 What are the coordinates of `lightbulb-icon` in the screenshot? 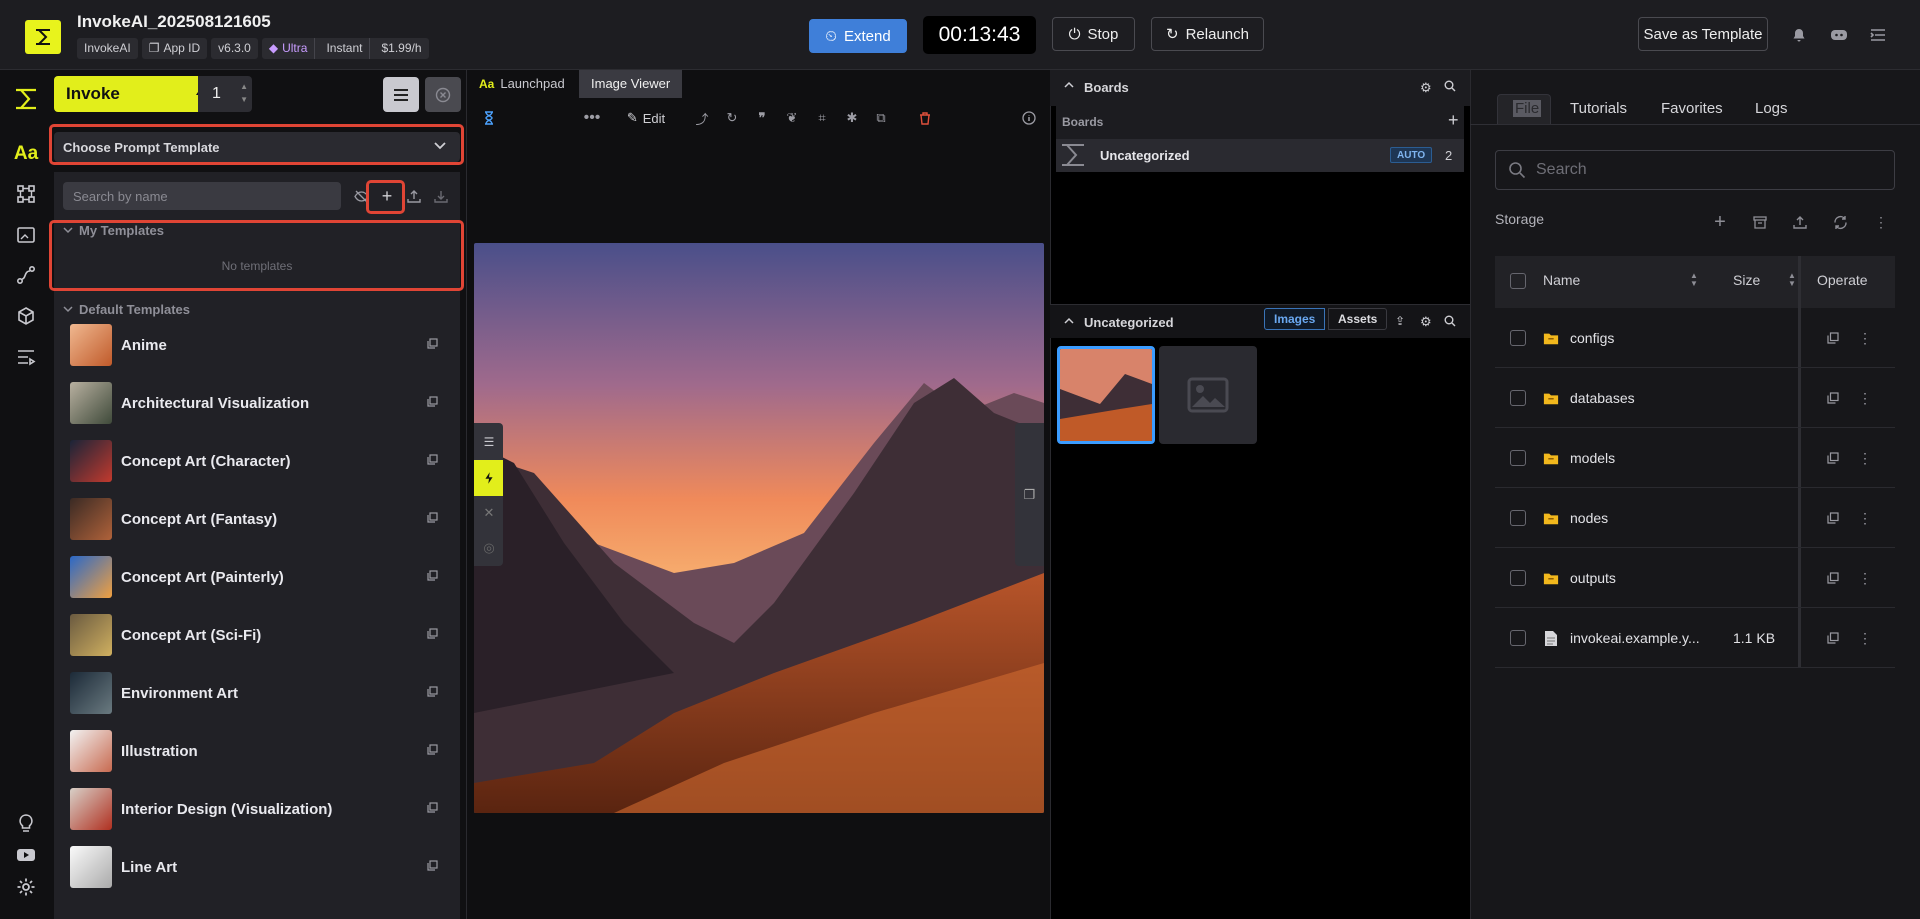 It's located at (26, 823).